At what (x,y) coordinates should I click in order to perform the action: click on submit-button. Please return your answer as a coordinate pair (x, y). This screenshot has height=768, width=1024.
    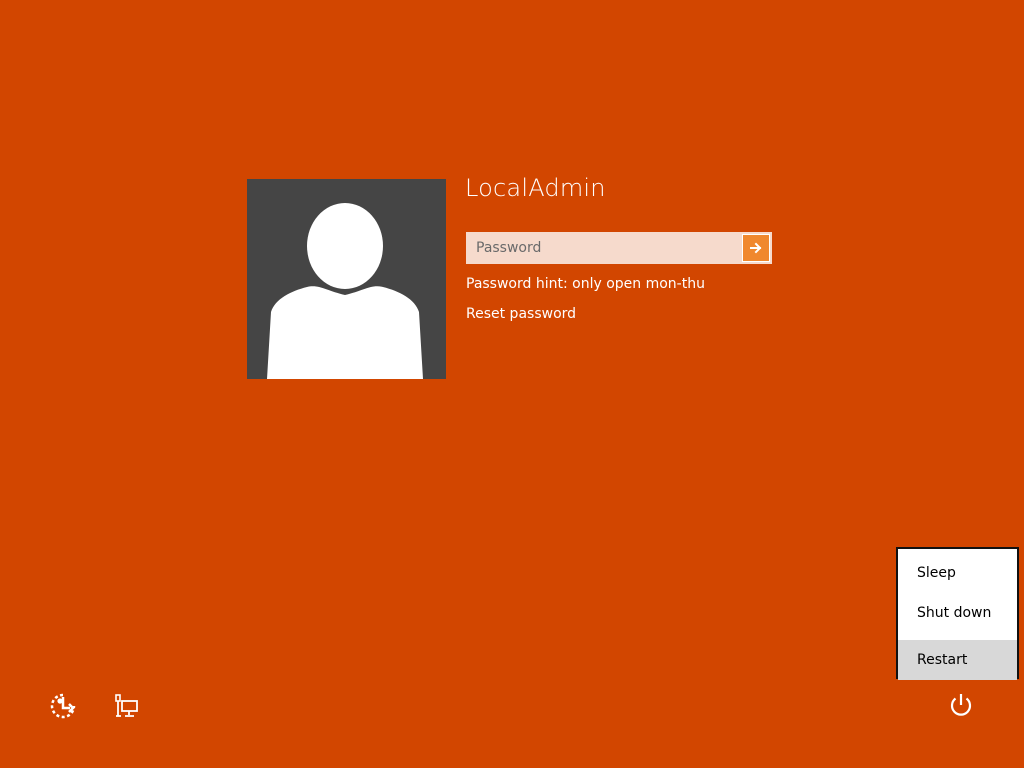
    Looking at the image, I should click on (756, 248).